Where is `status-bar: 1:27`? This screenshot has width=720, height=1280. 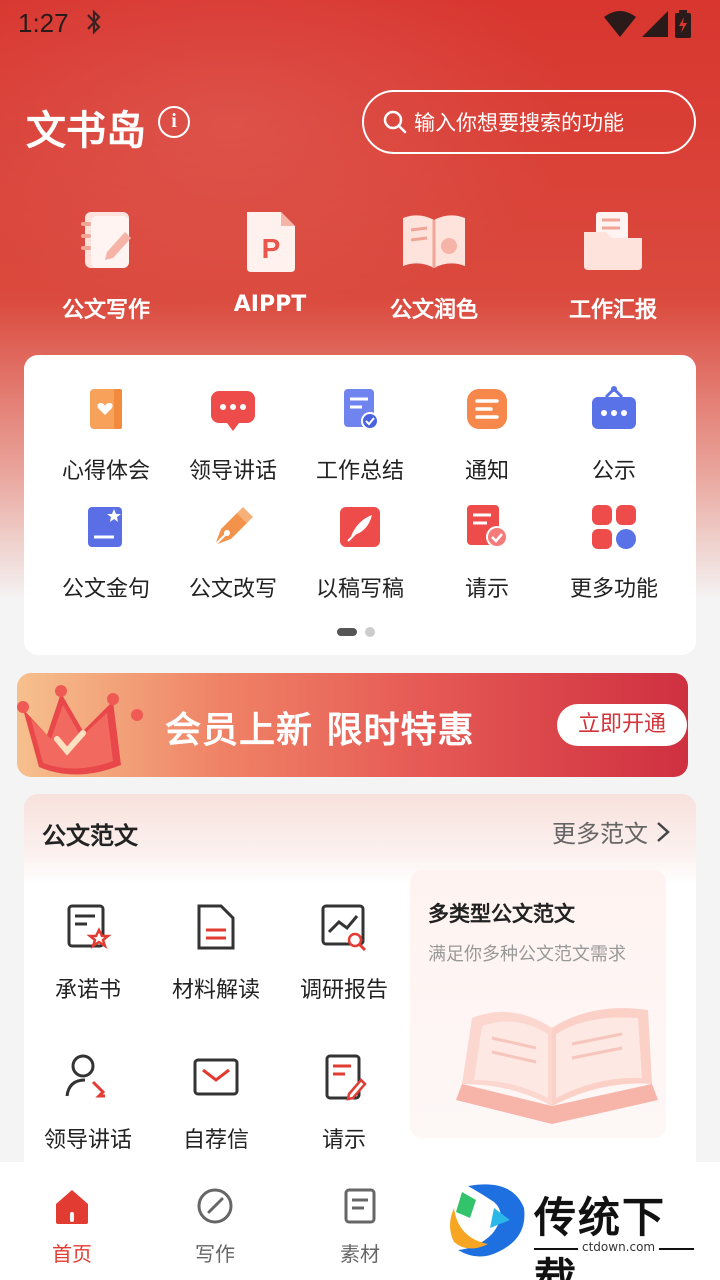 status-bar: 1:27 is located at coordinates (360, 25).